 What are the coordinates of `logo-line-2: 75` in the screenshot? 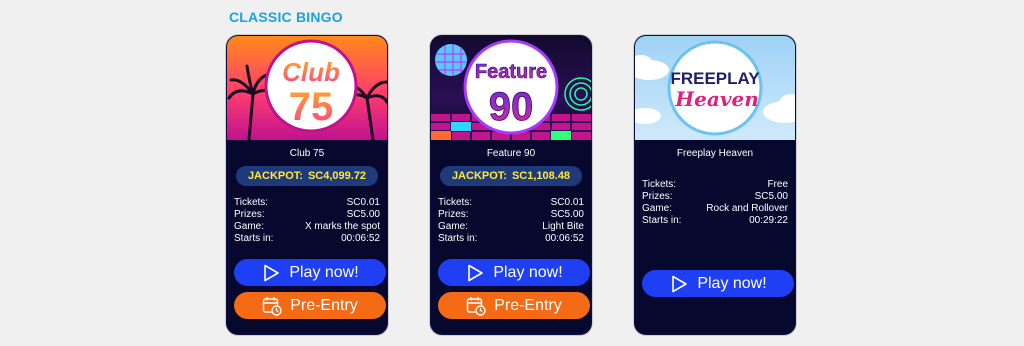 It's located at (311, 107).